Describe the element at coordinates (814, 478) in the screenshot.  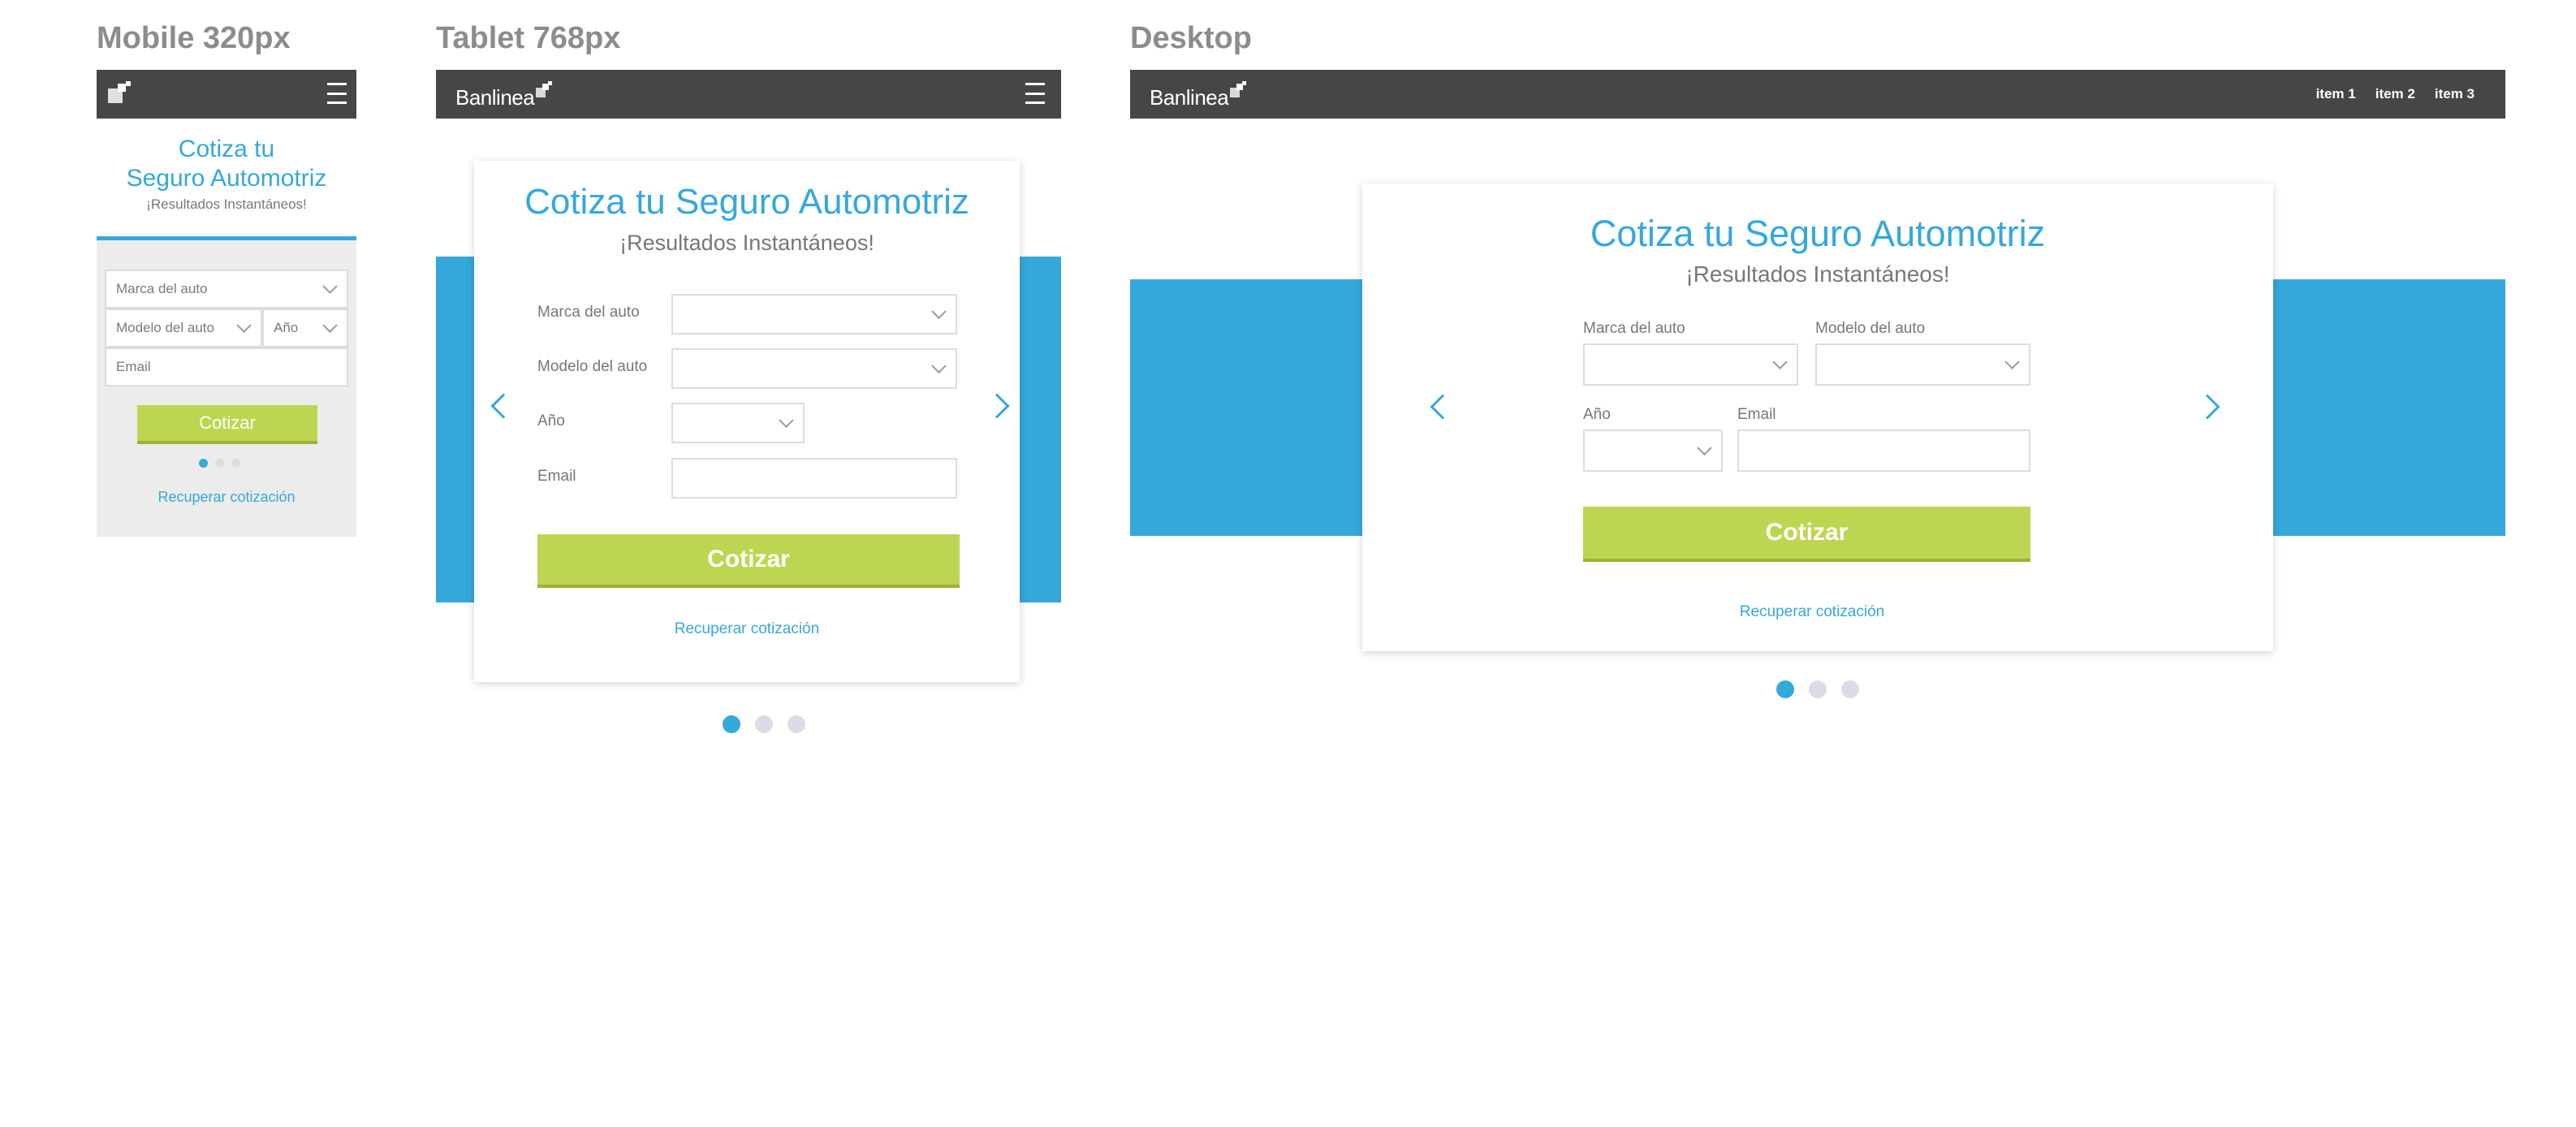
I see `tablet-email-input` at that location.